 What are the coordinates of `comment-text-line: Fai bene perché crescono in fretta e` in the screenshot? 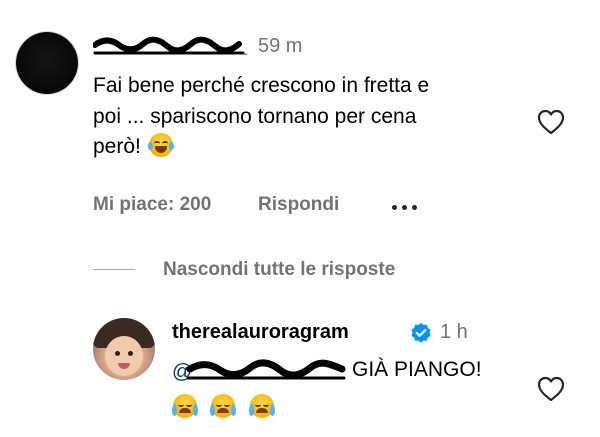 It's located at (261, 85).